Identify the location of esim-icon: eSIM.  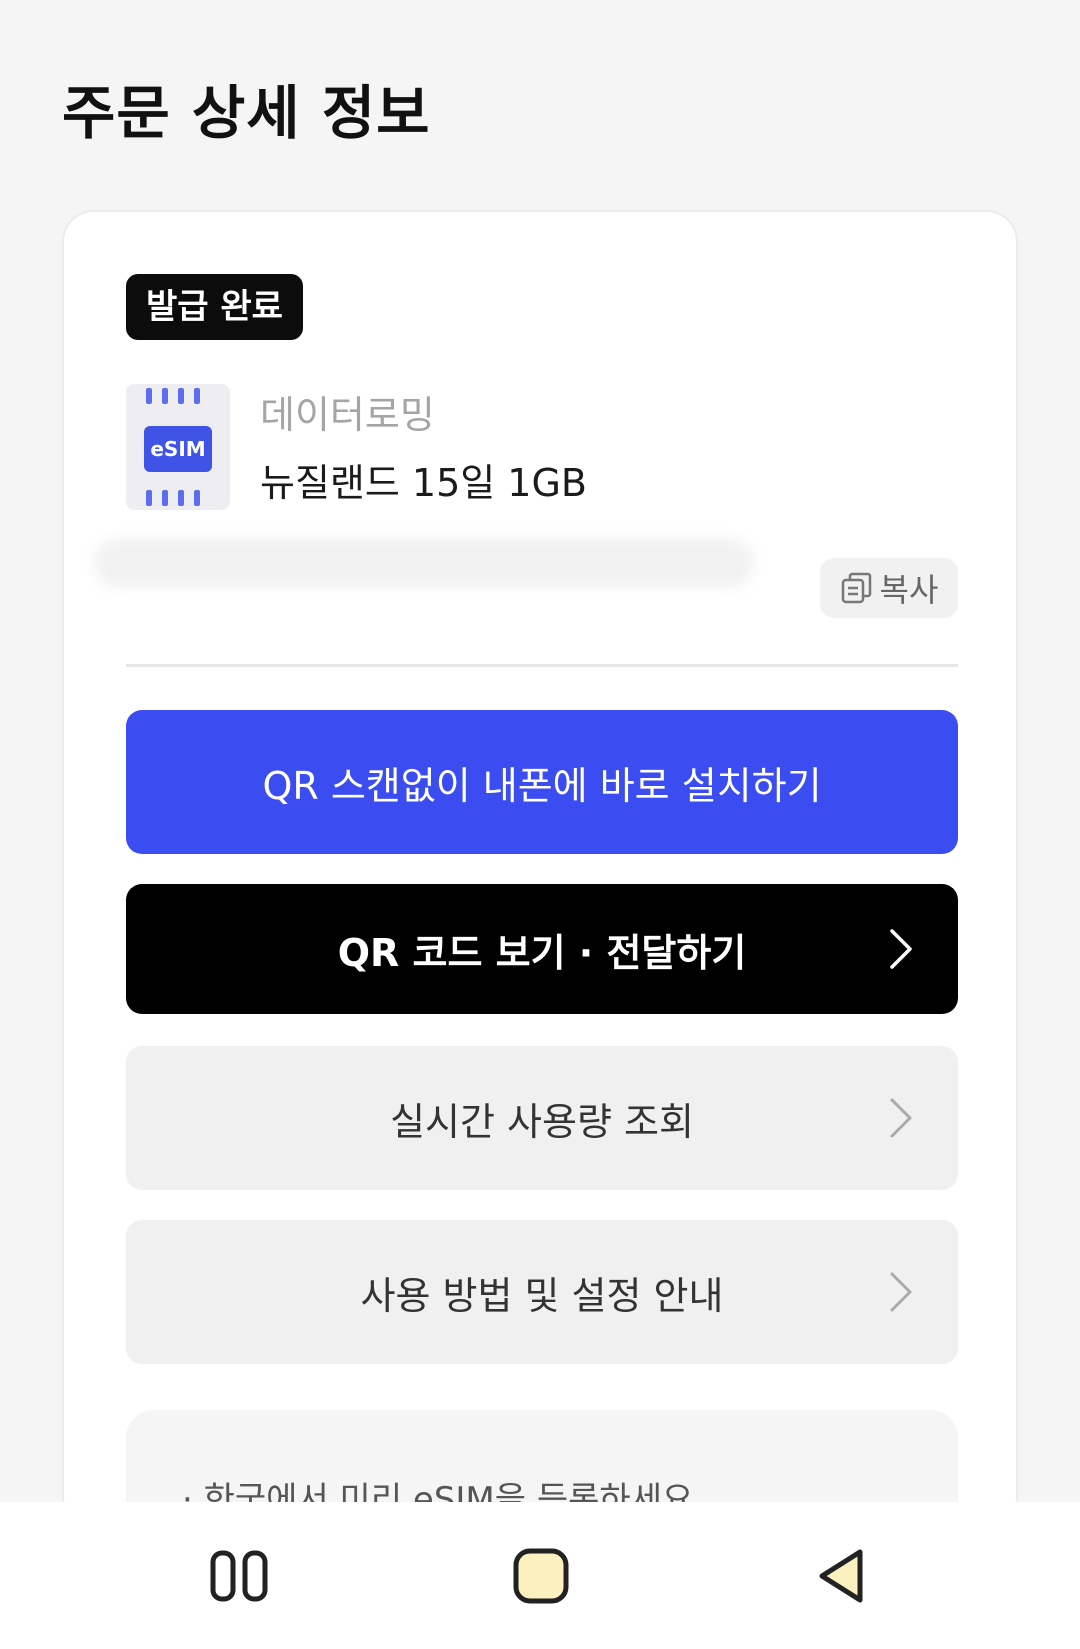
(178, 447).